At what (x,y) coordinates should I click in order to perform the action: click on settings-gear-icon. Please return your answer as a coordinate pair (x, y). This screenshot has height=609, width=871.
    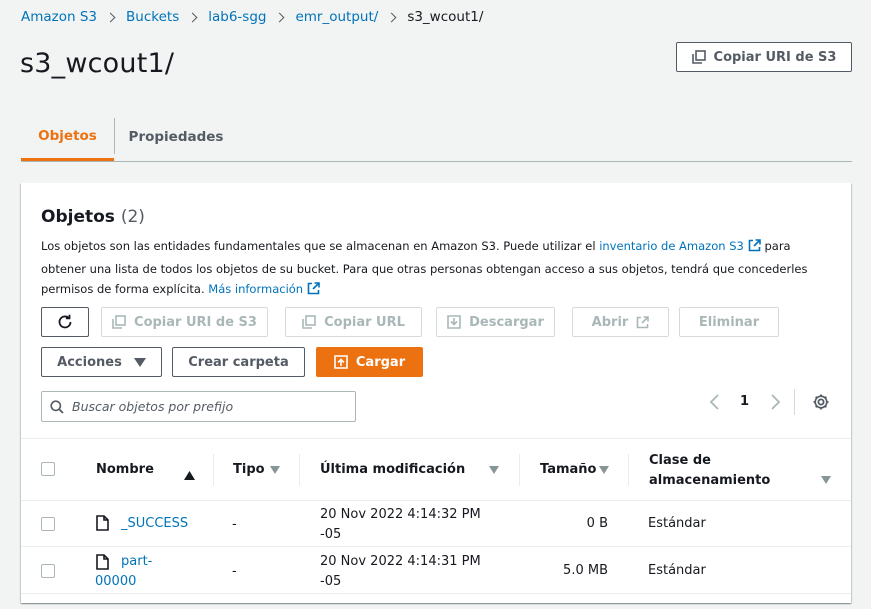
    Looking at the image, I should click on (821, 404).